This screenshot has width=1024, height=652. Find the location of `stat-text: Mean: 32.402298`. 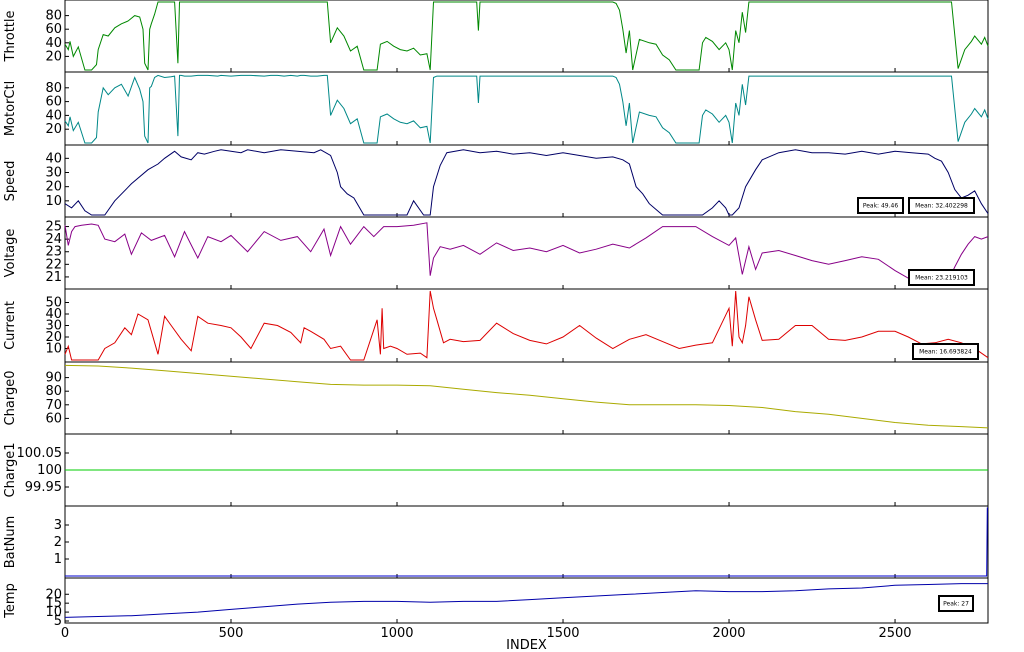

stat-text: Mean: 32.402298 is located at coordinates (941, 206).